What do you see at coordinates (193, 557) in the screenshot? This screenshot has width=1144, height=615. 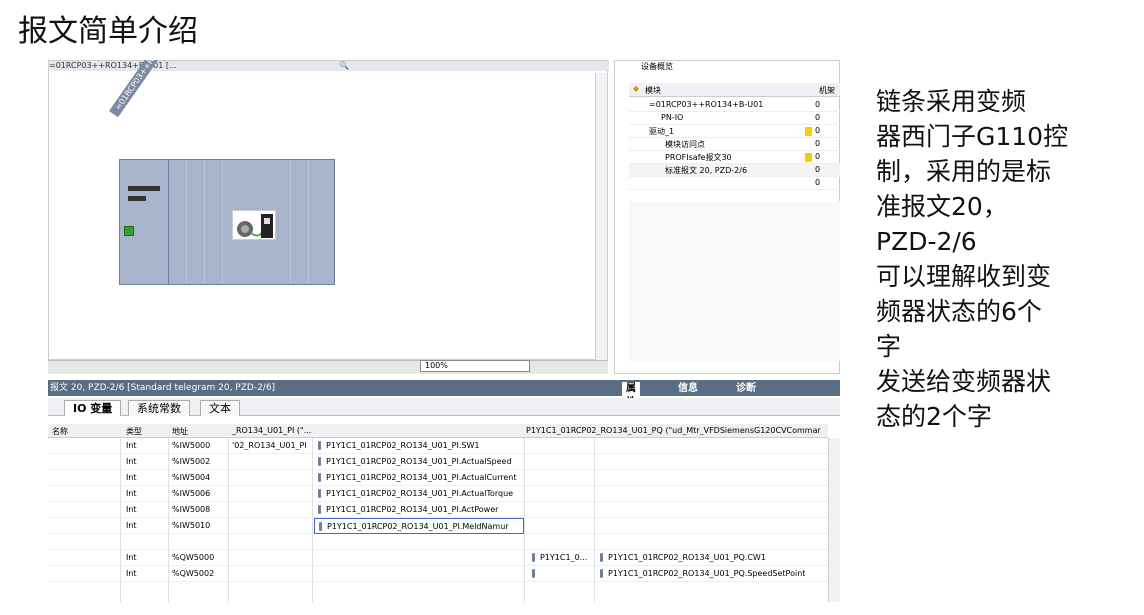 I see `address-cell: %QW5000` at bounding box center [193, 557].